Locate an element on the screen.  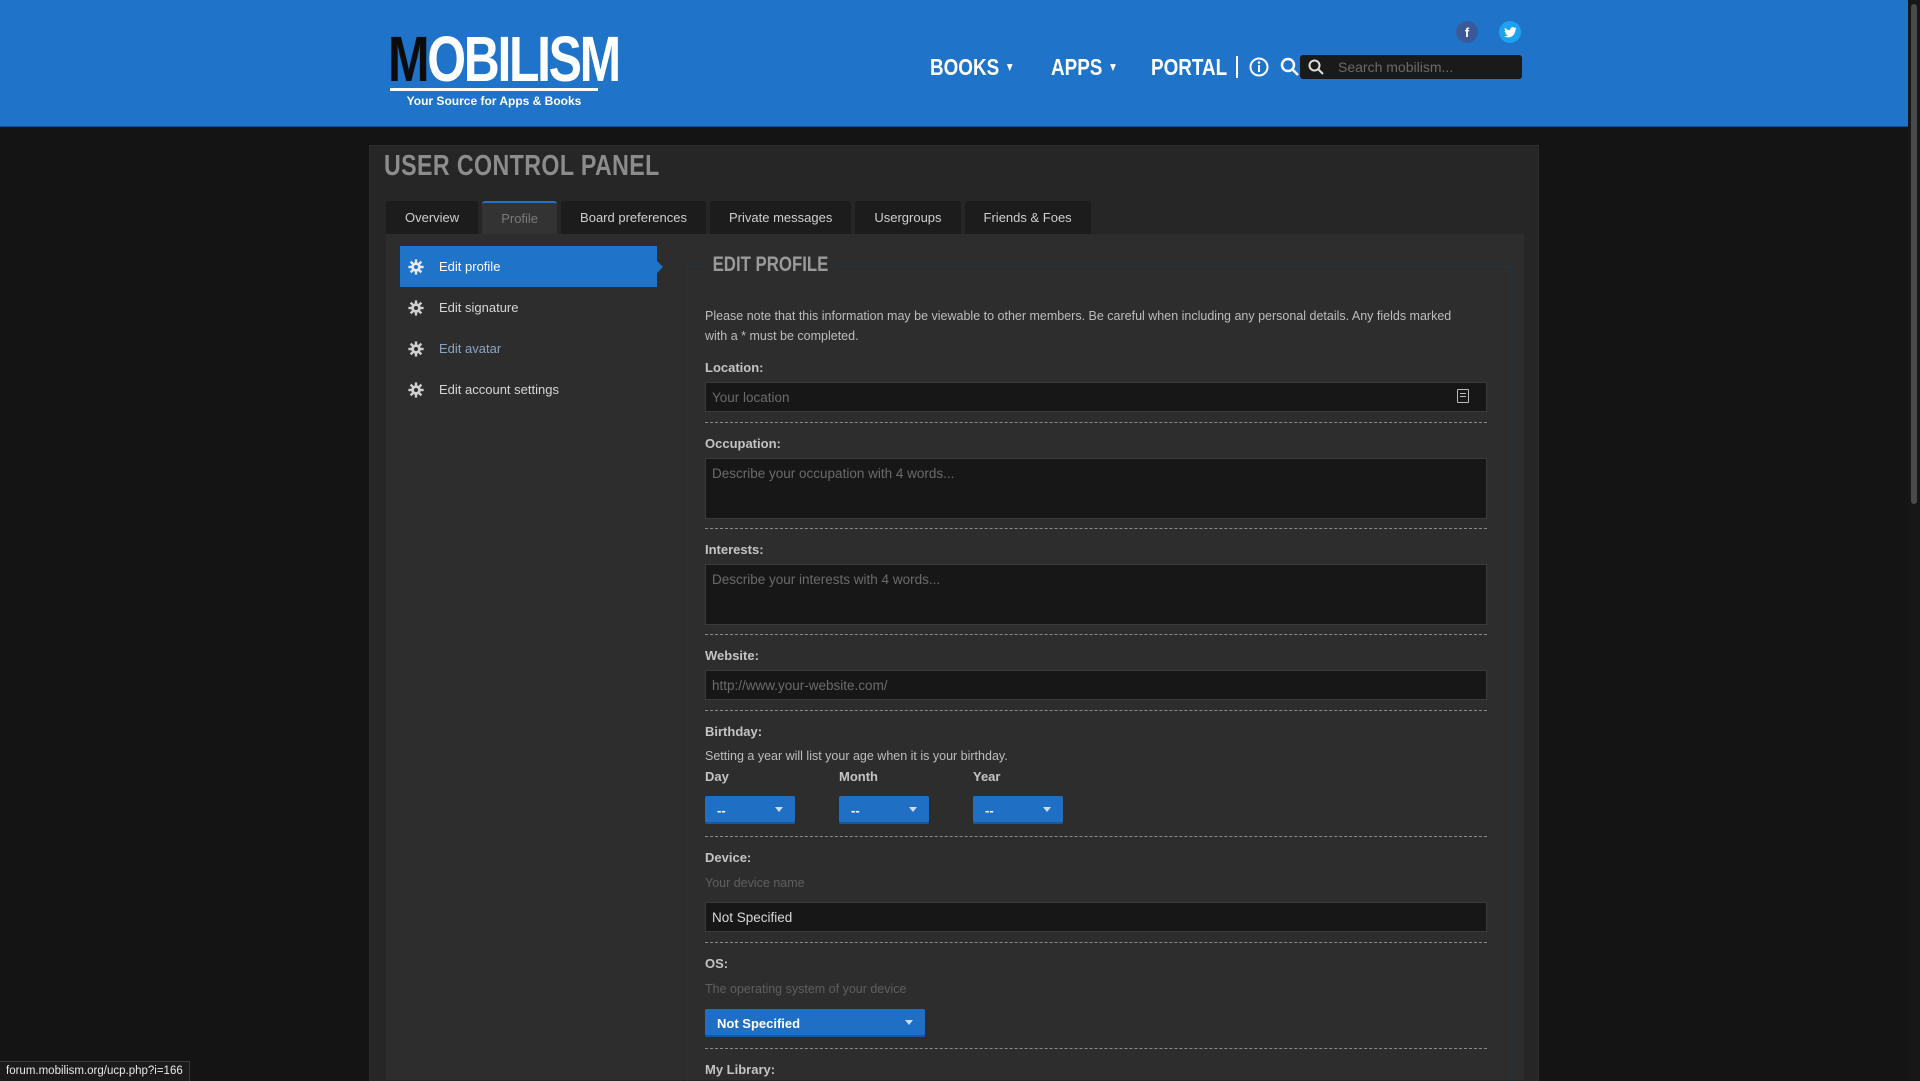
tab-board-preferences: Board preferences is located at coordinates (633, 217).